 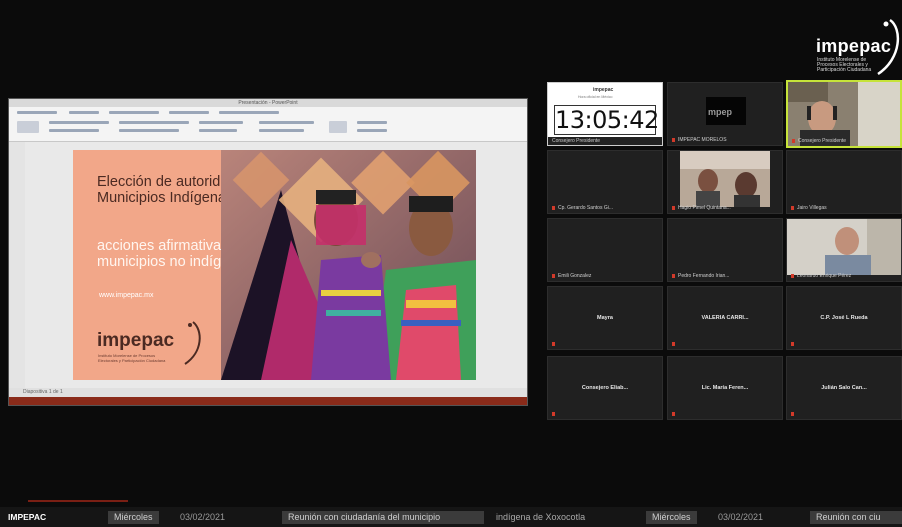 I want to click on clock-brand: impepac, so click(x=603, y=90).